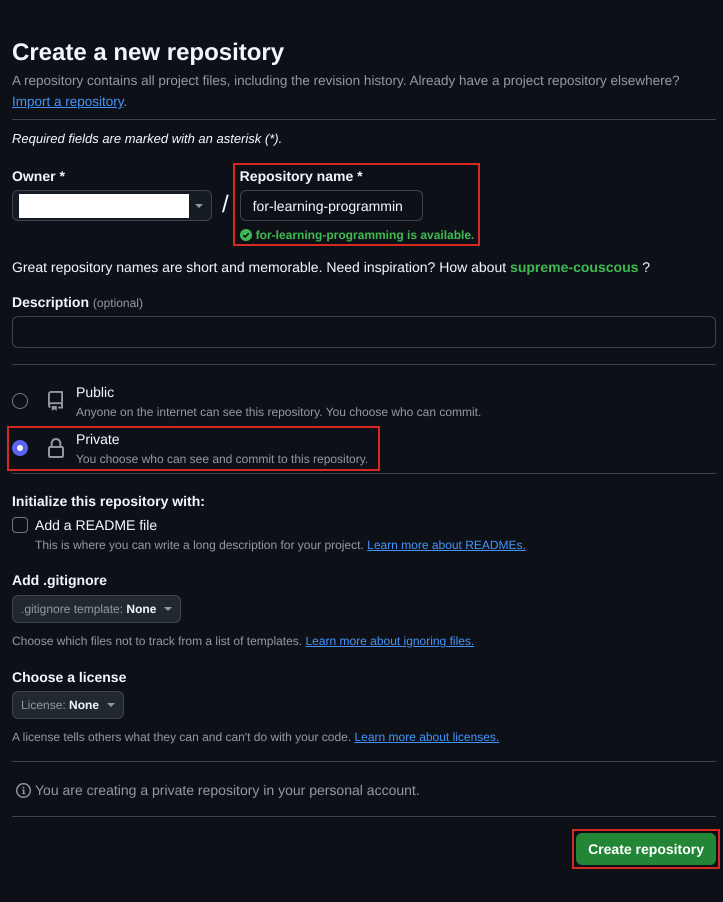 The height and width of the screenshot is (902, 723). Describe the element at coordinates (108, 501) in the screenshot. I see `section-heading: Initialize this repository with:` at that location.